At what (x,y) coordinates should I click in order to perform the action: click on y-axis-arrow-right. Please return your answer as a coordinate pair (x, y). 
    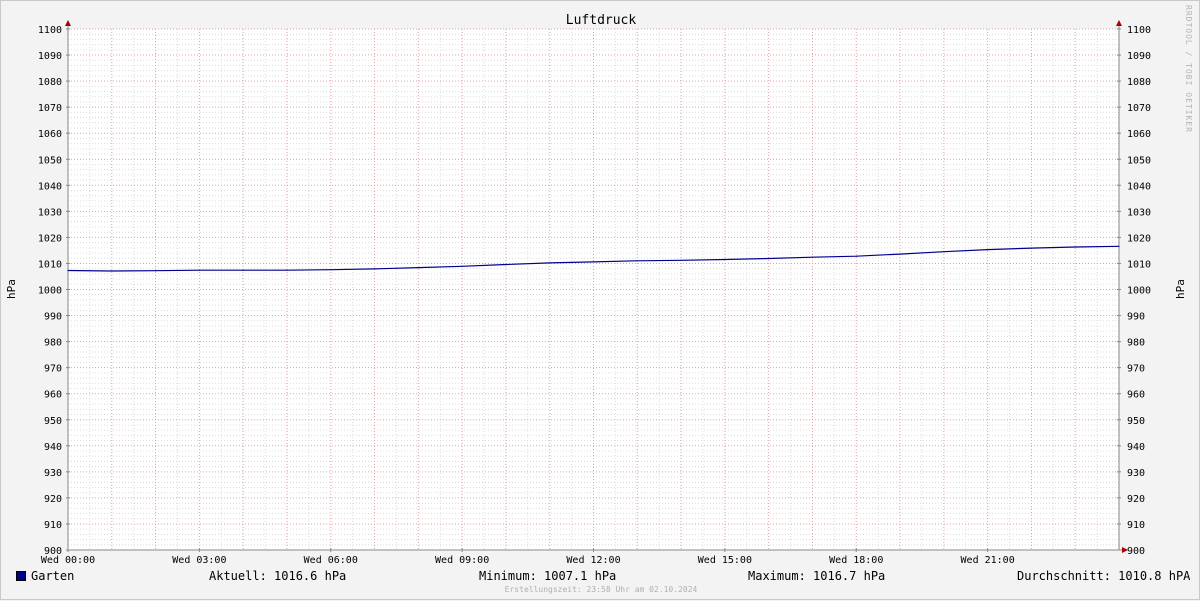
    Looking at the image, I should click on (1119, 23).